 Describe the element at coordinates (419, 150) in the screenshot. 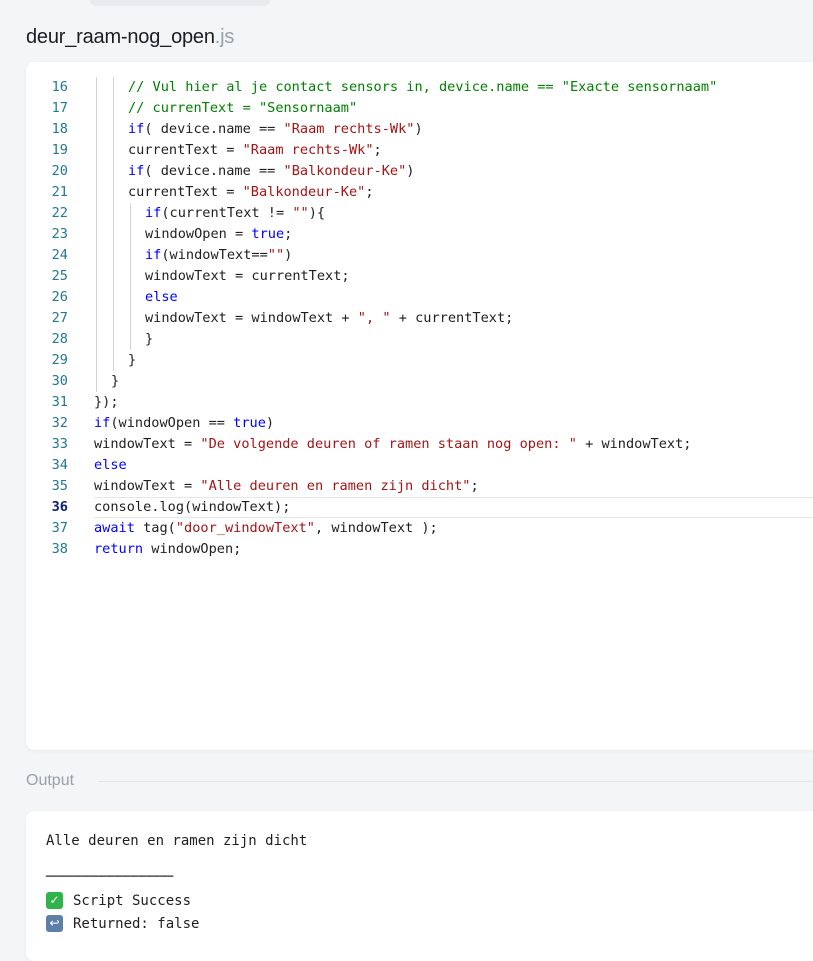

I see `code-line: 19 currentText = "Raam rechts-Wk";` at that location.